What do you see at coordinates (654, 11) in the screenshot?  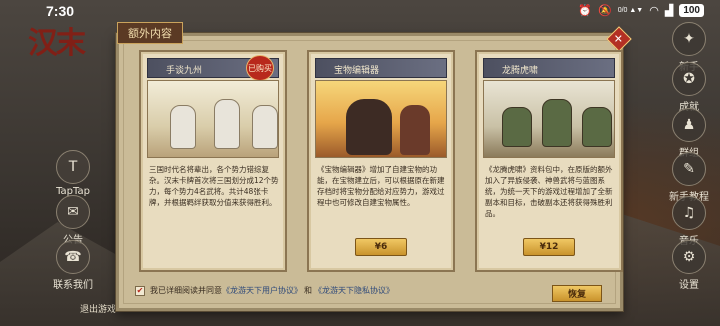 I see `wifi-icon: ◠` at bounding box center [654, 11].